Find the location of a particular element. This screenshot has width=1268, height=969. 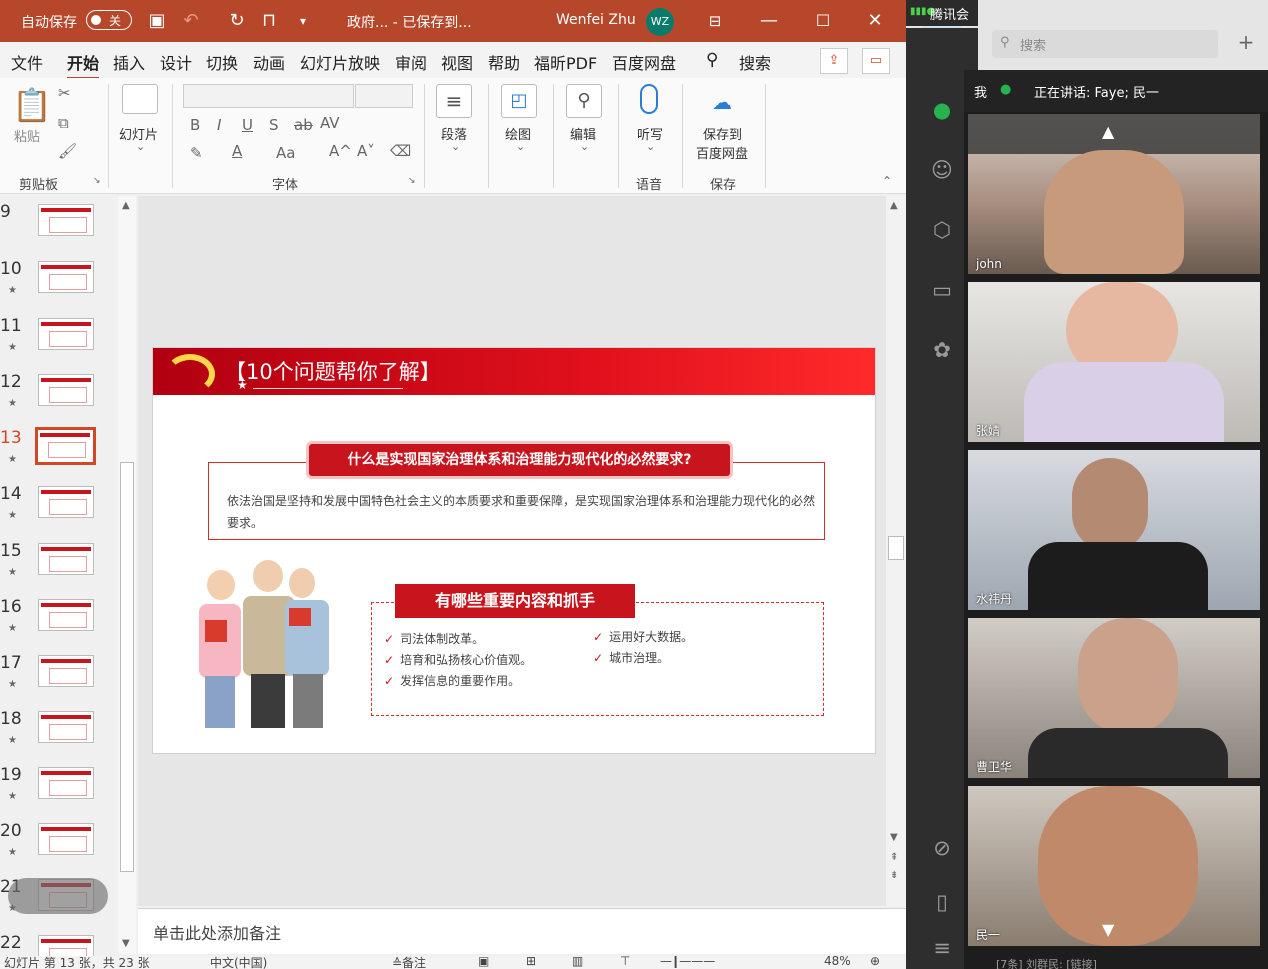

font-size-select is located at coordinates (384, 96).